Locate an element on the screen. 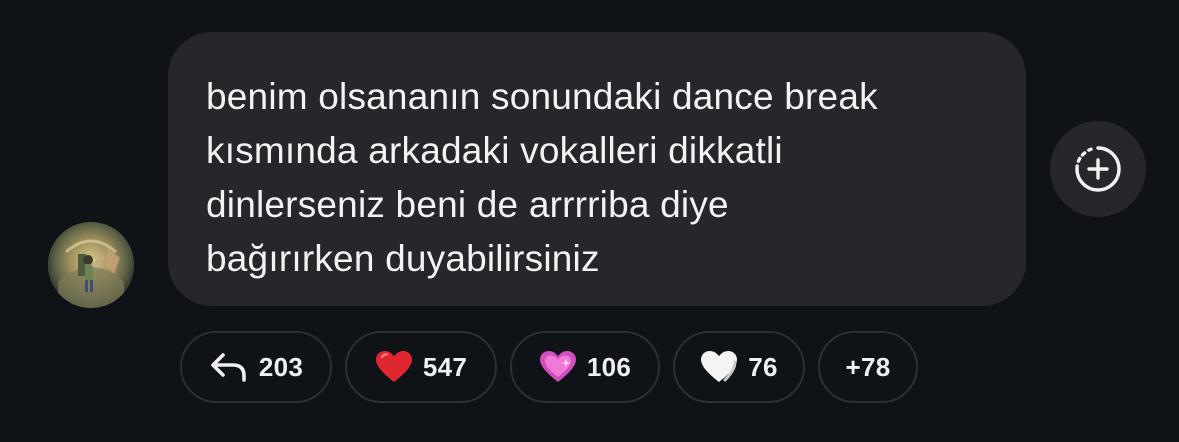  add-reaction-button is located at coordinates (1098, 169).